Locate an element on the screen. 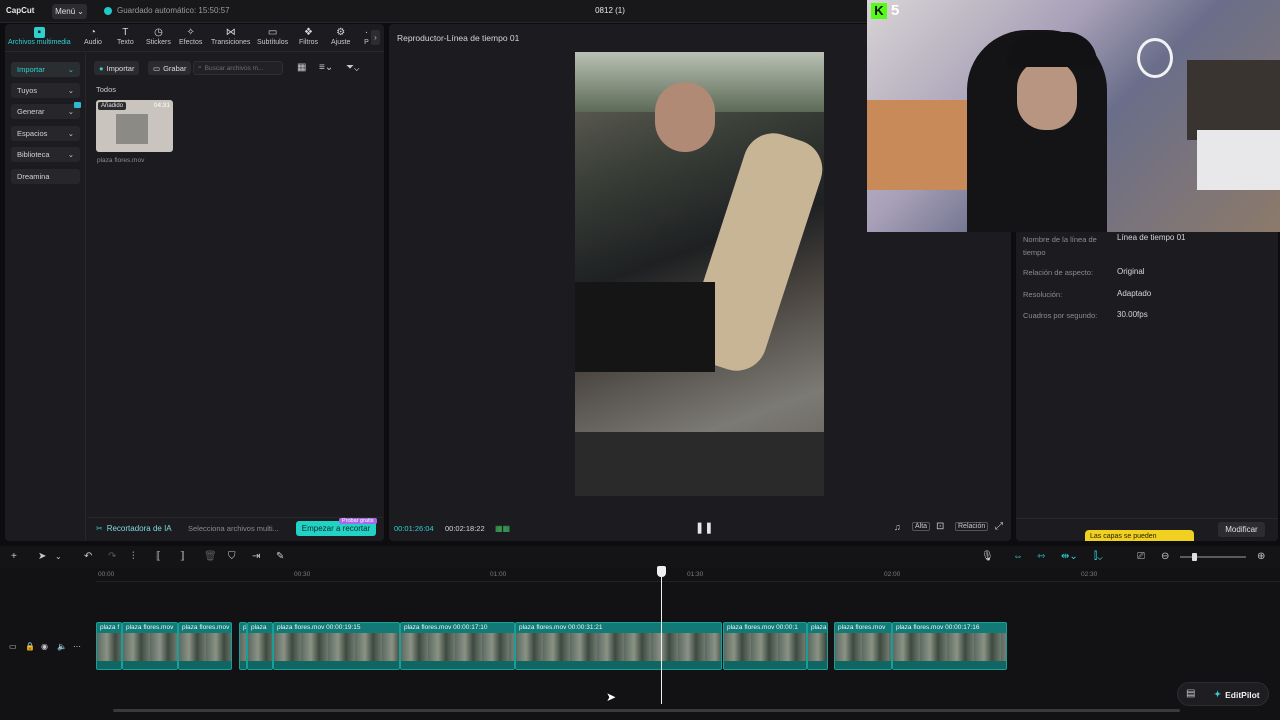  split-icon: ⫶ is located at coordinates (133, 557).